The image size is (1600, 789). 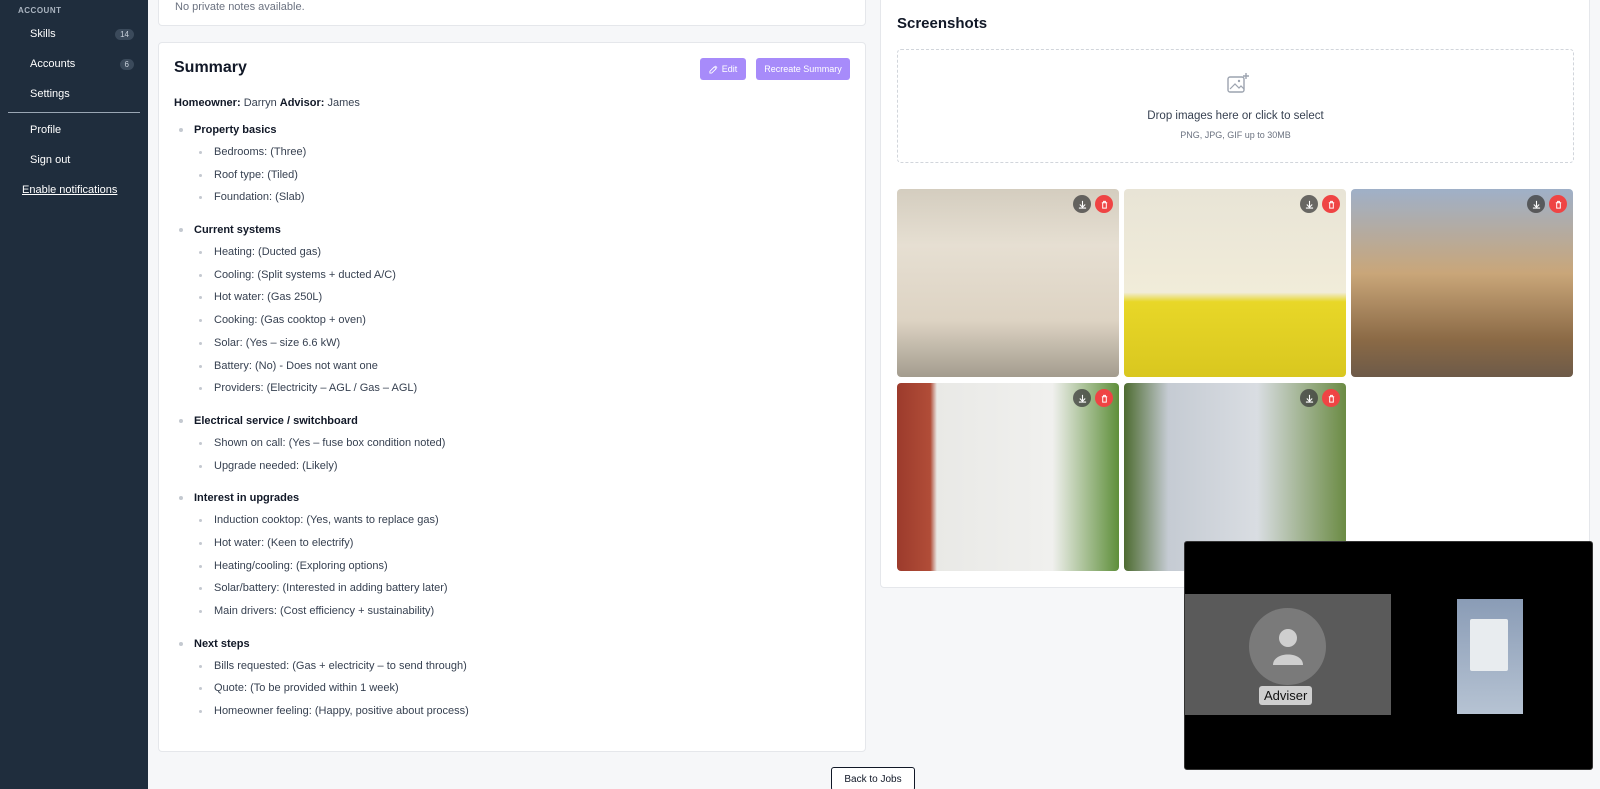 What do you see at coordinates (82, 64) in the screenshot?
I see `sidebar-item-accounts: Accounts 6` at bounding box center [82, 64].